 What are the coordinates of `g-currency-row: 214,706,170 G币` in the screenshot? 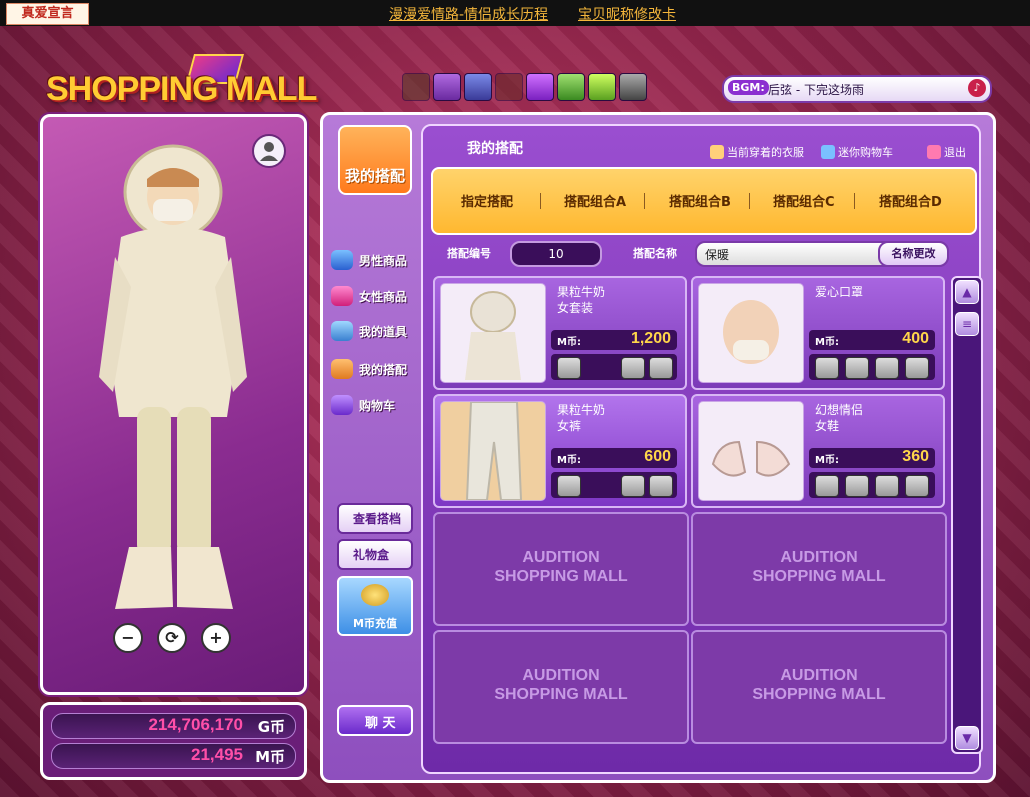 It's located at (173, 726).